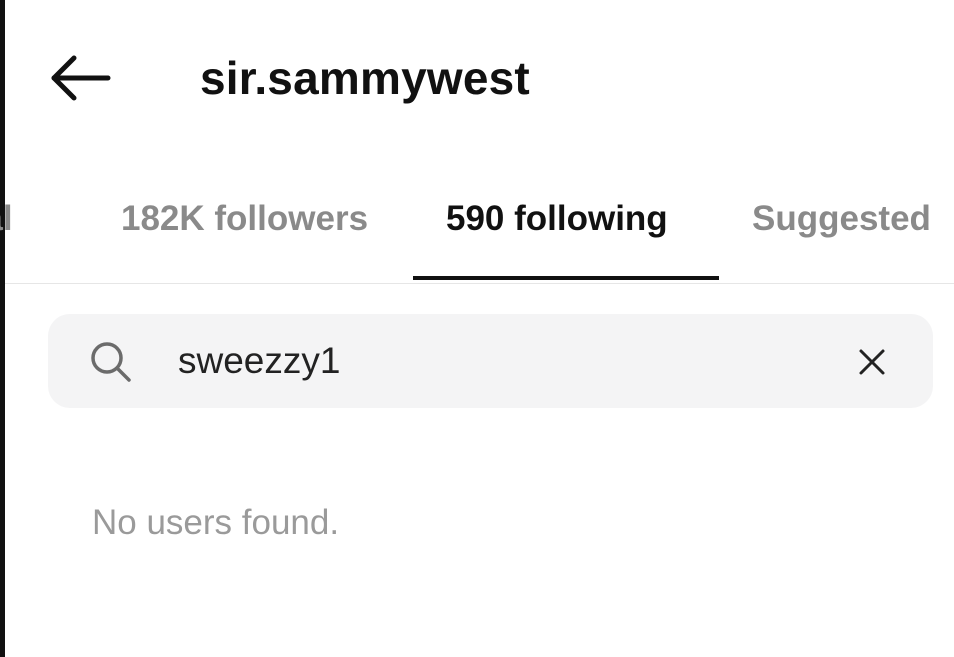  What do you see at coordinates (216, 522) in the screenshot?
I see `empty-state-message: No users found.` at bounding box center [216, 522].